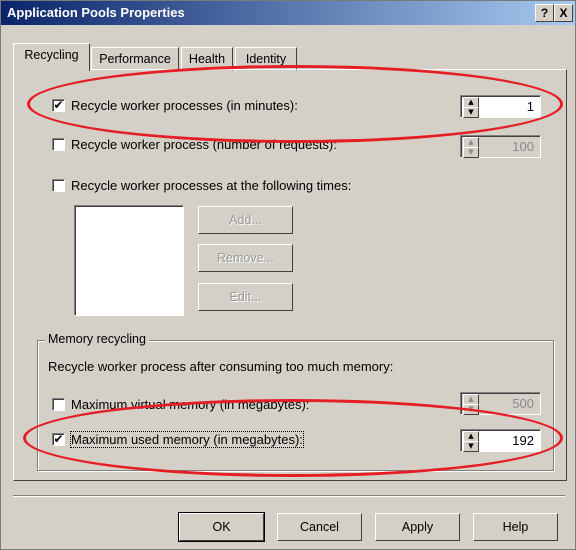  Describe the element at coordinates (190, 404) in the screenshot. I see `max-virtual-memory-label: Maximum virtual memory (in megabytes):` at that location.